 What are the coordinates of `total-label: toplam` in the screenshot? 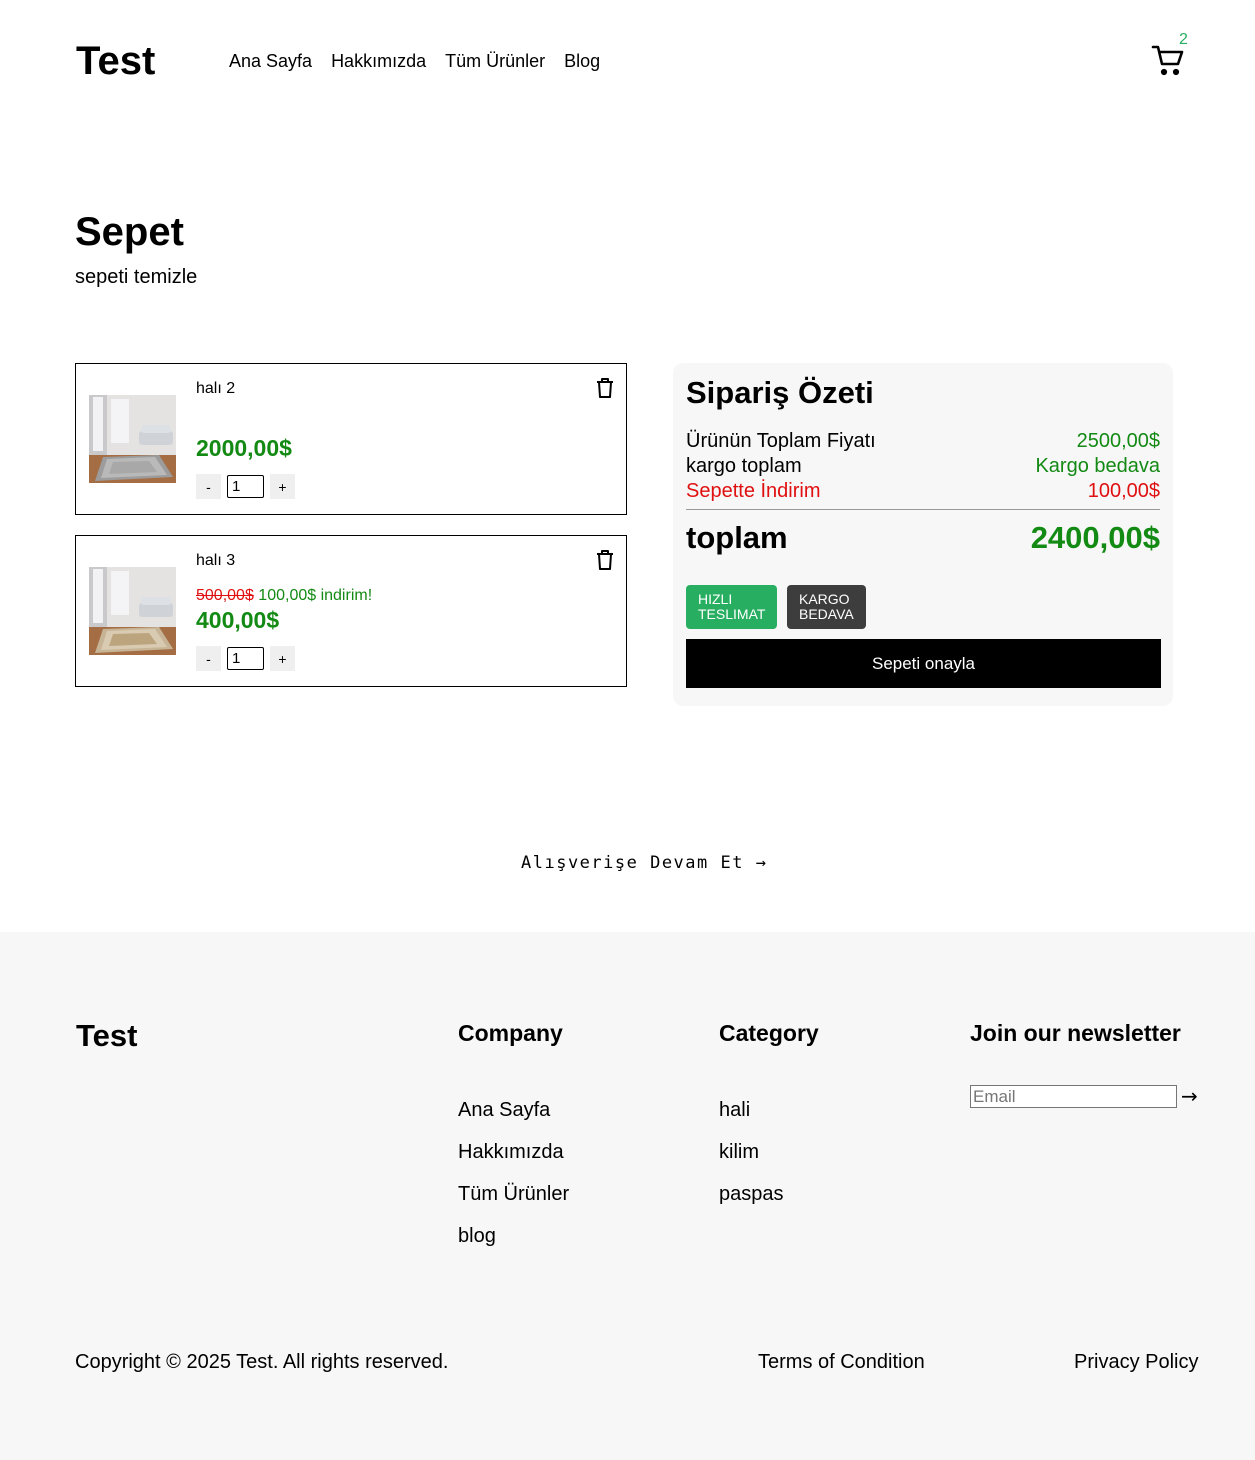 It's located at (737, 537).